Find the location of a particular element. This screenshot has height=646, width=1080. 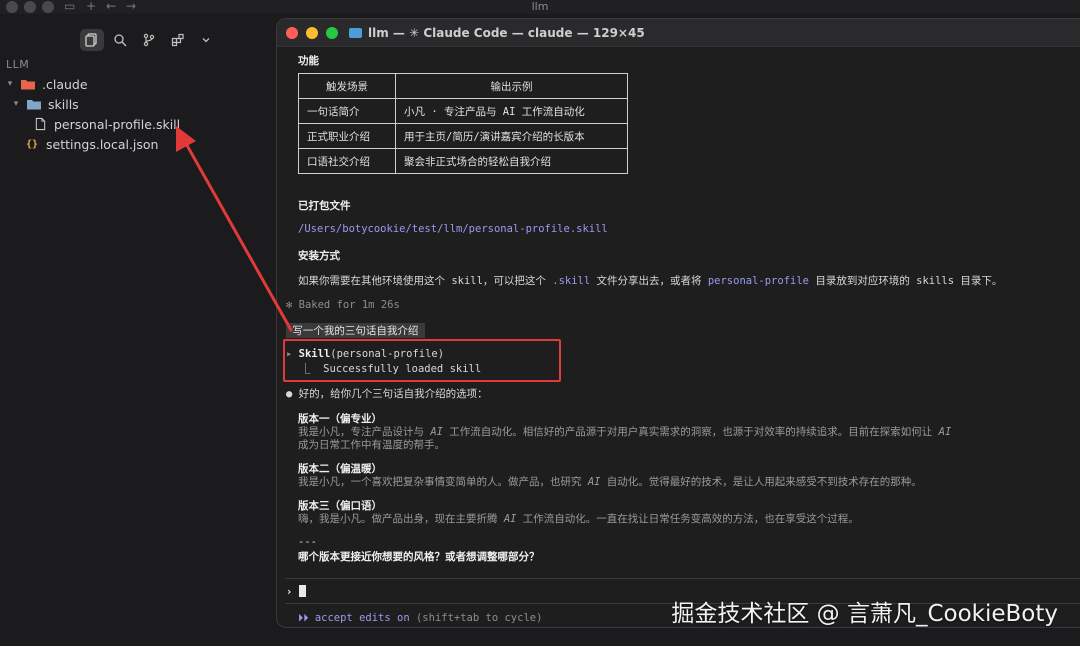

table-row: 正式职业介绍 用于主页/简历/演讲嘉宾介绍的长版本 is located at coordinates (463, 136).